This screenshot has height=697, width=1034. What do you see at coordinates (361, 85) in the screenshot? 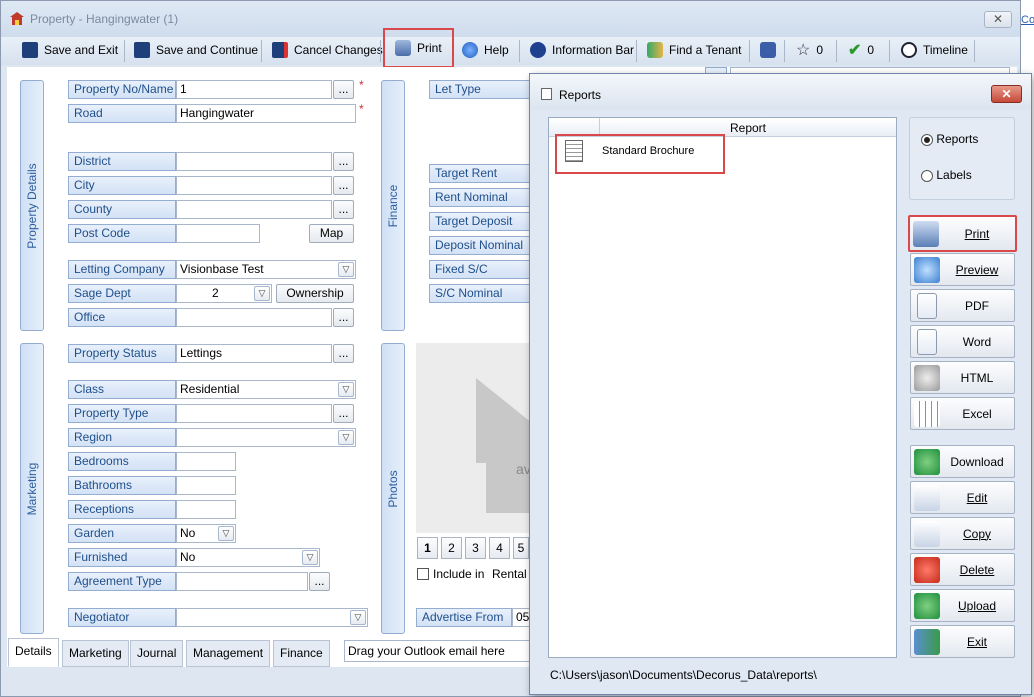
I see `required-marker: *` at bounding box center [361, 85].